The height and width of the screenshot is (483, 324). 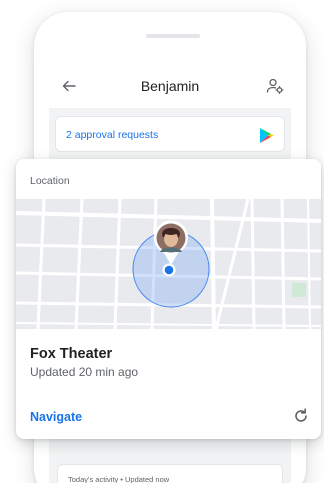 What do you see at coordinates (171, 243) in the screenshot?
I see `avatar-pin` at bounding box center [171, 243].